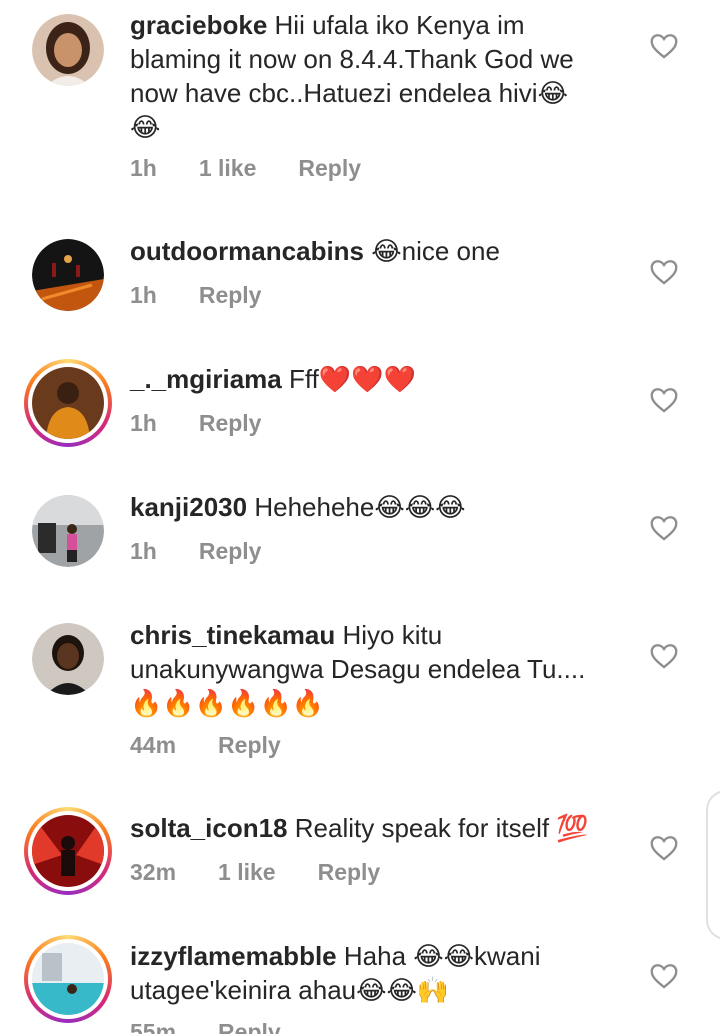  Describe the element at coordinates (392, 635) in the screenshot. I see `comment-body-line: Hiyo kitu` at that location.